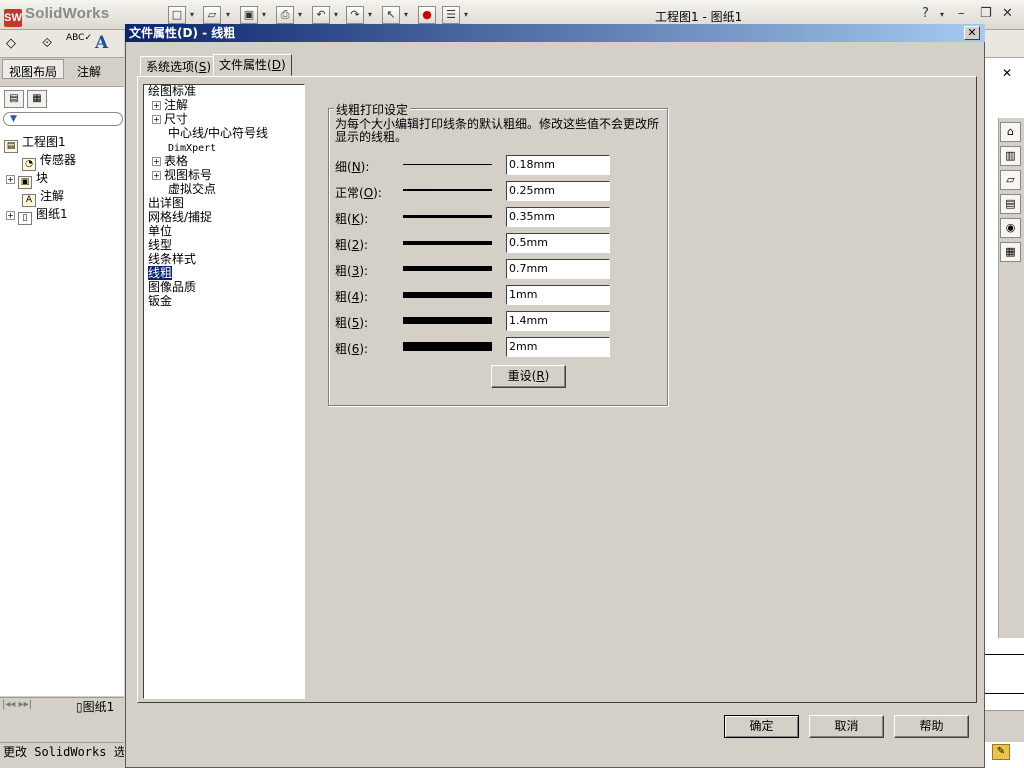 This screenshot has width=1024, height=768. Describe the element at coordinates (218, 133) in the screenshot. I see `nav-item-centerlines: 中心线/中心符号线` at that location.